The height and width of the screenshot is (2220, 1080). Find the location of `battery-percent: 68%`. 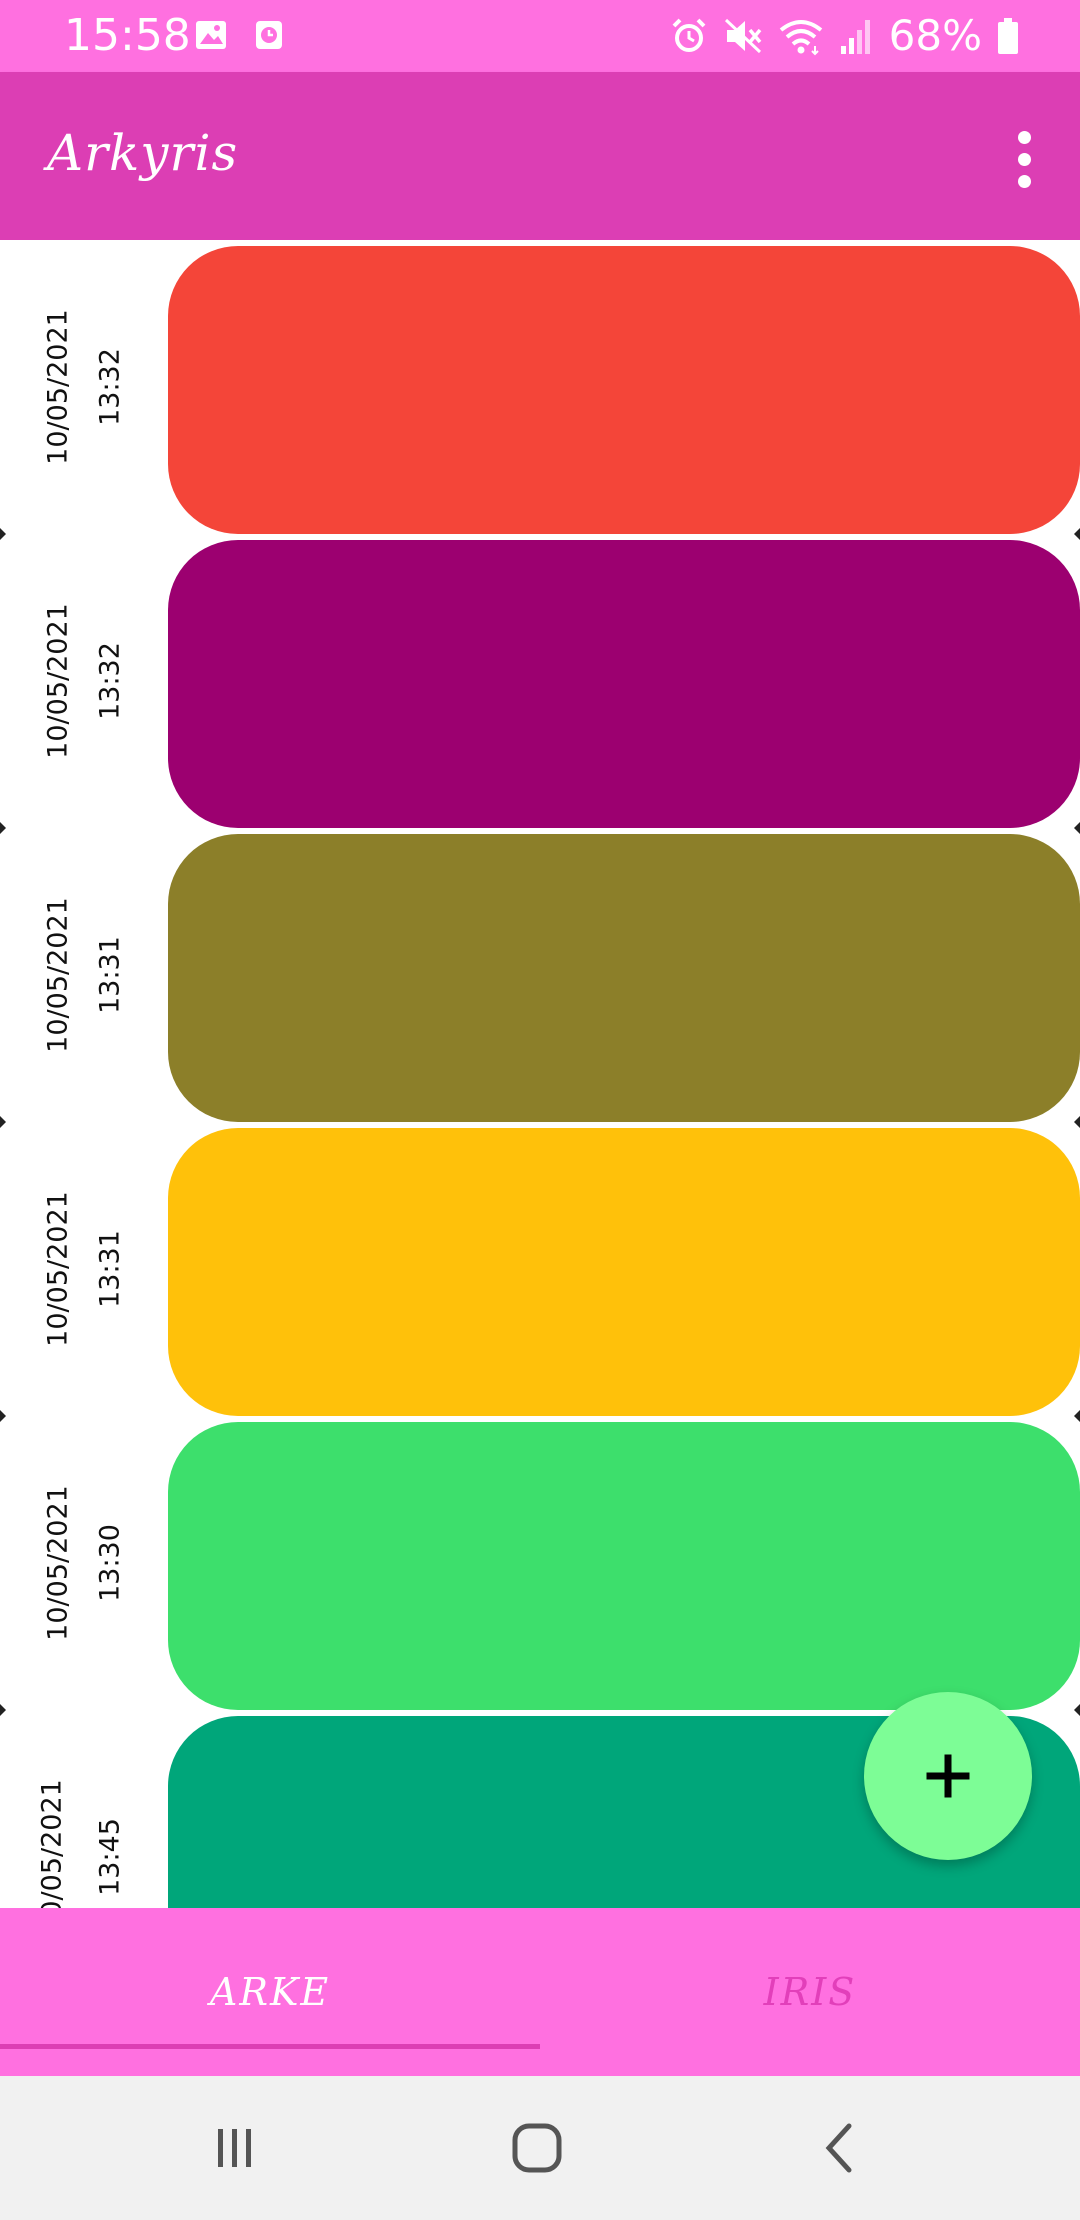

battery-percent: 68% is located at coordinates (935, 35).